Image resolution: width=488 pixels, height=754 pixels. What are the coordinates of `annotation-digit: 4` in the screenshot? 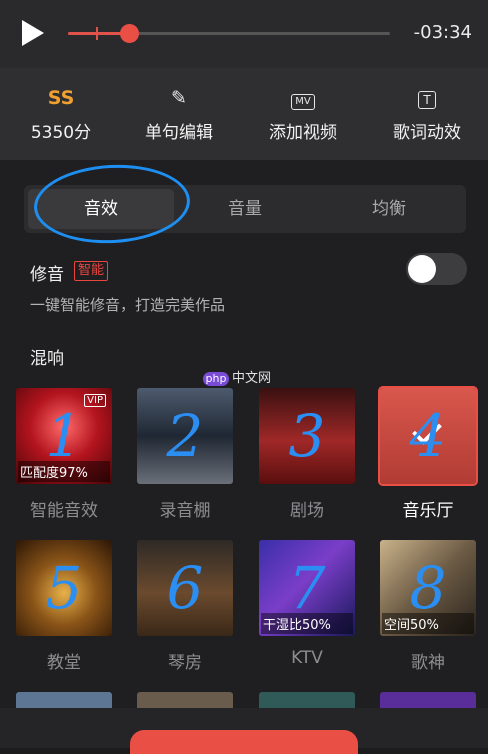 It's located at (428, 436).